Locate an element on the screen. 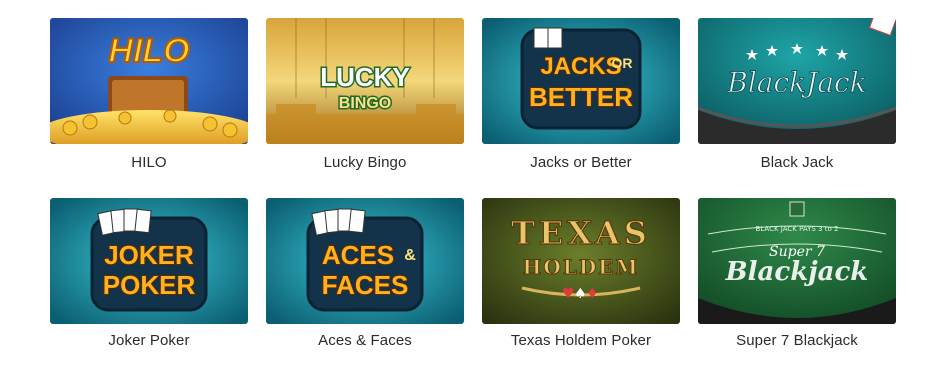 This screenshot has width=939, height=368. game-thumbnail-aces-and-faces: ACES & FACES is located at coordinates (365, 261).